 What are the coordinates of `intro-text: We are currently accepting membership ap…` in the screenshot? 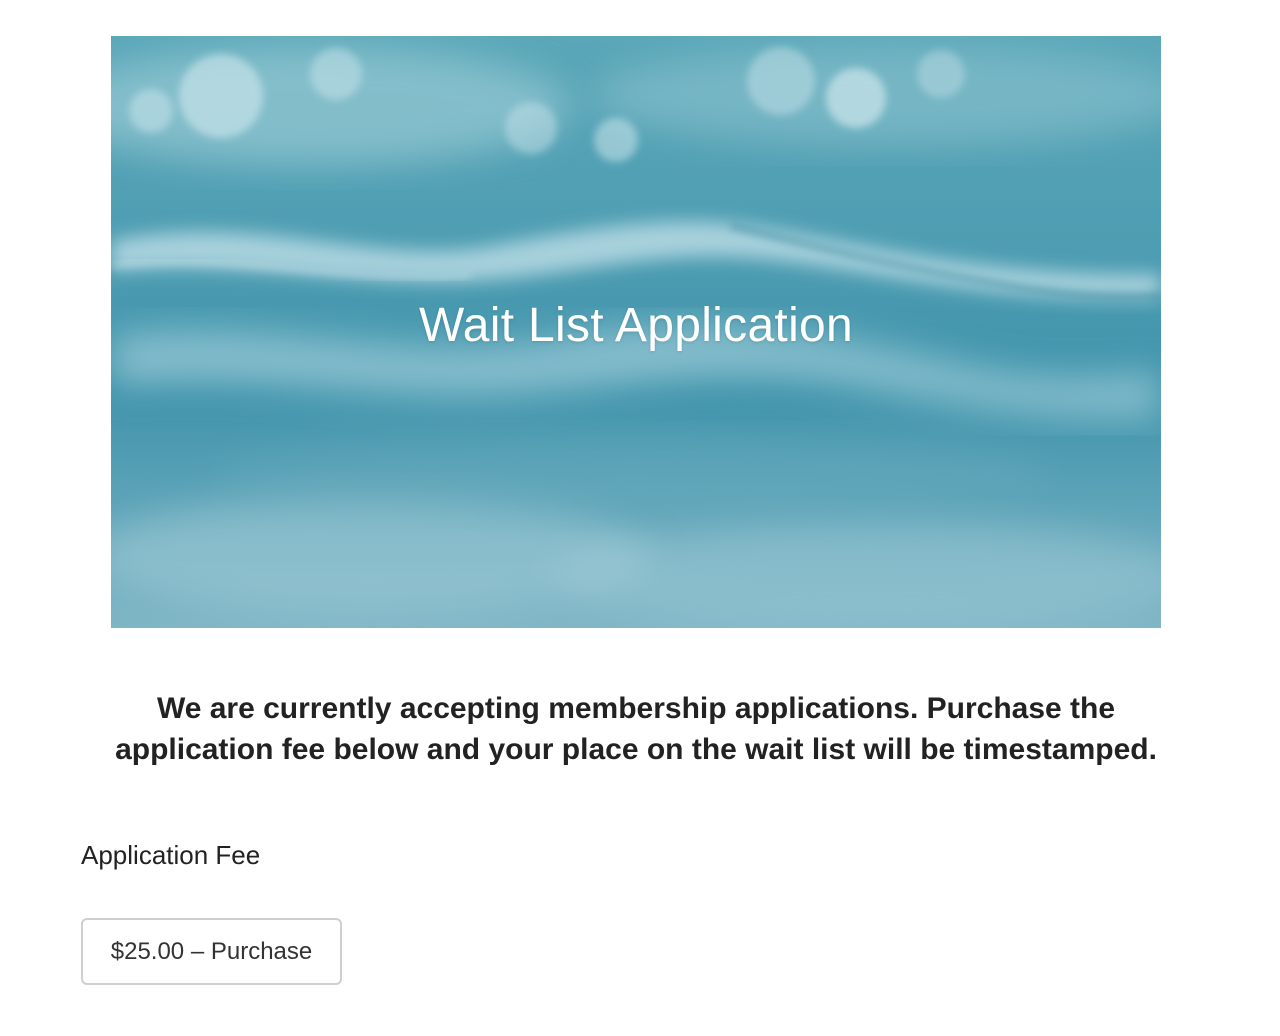 It's located at (636, 729).